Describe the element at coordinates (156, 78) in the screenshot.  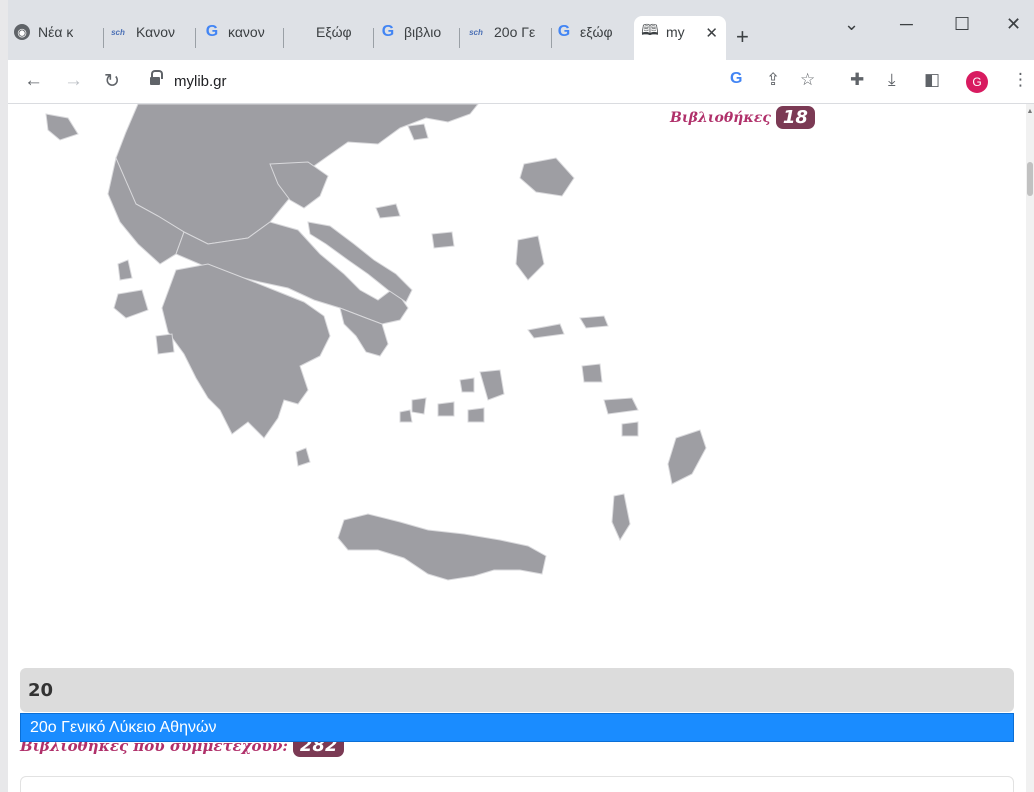
I see `lock-icon` at that location.